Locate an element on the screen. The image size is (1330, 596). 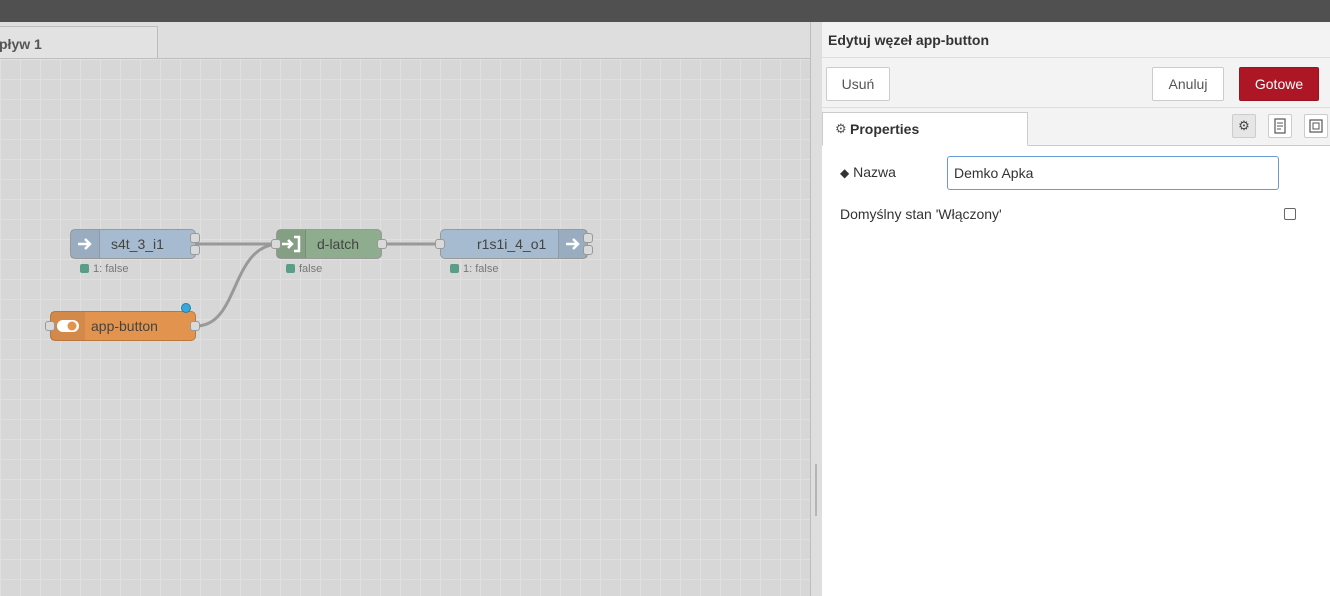
flow-tab-label: pływ 1 is located at coordinates (21, 44).